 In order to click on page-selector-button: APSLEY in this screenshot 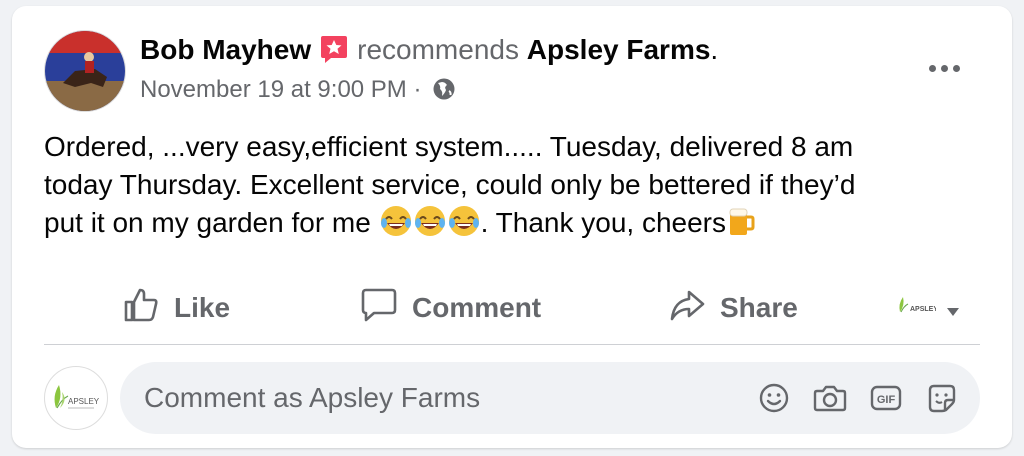, I will do `click(927, 308)`.